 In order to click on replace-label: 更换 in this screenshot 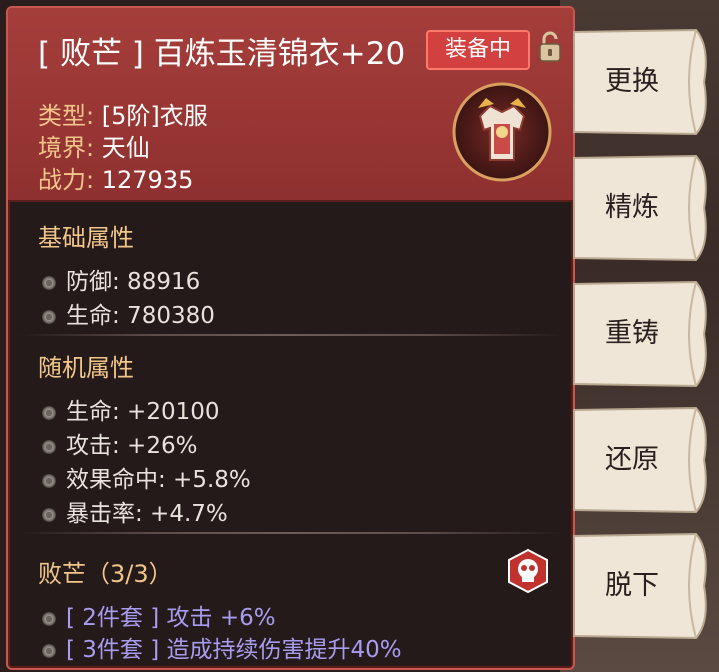, I will do `click(632, 81)`.